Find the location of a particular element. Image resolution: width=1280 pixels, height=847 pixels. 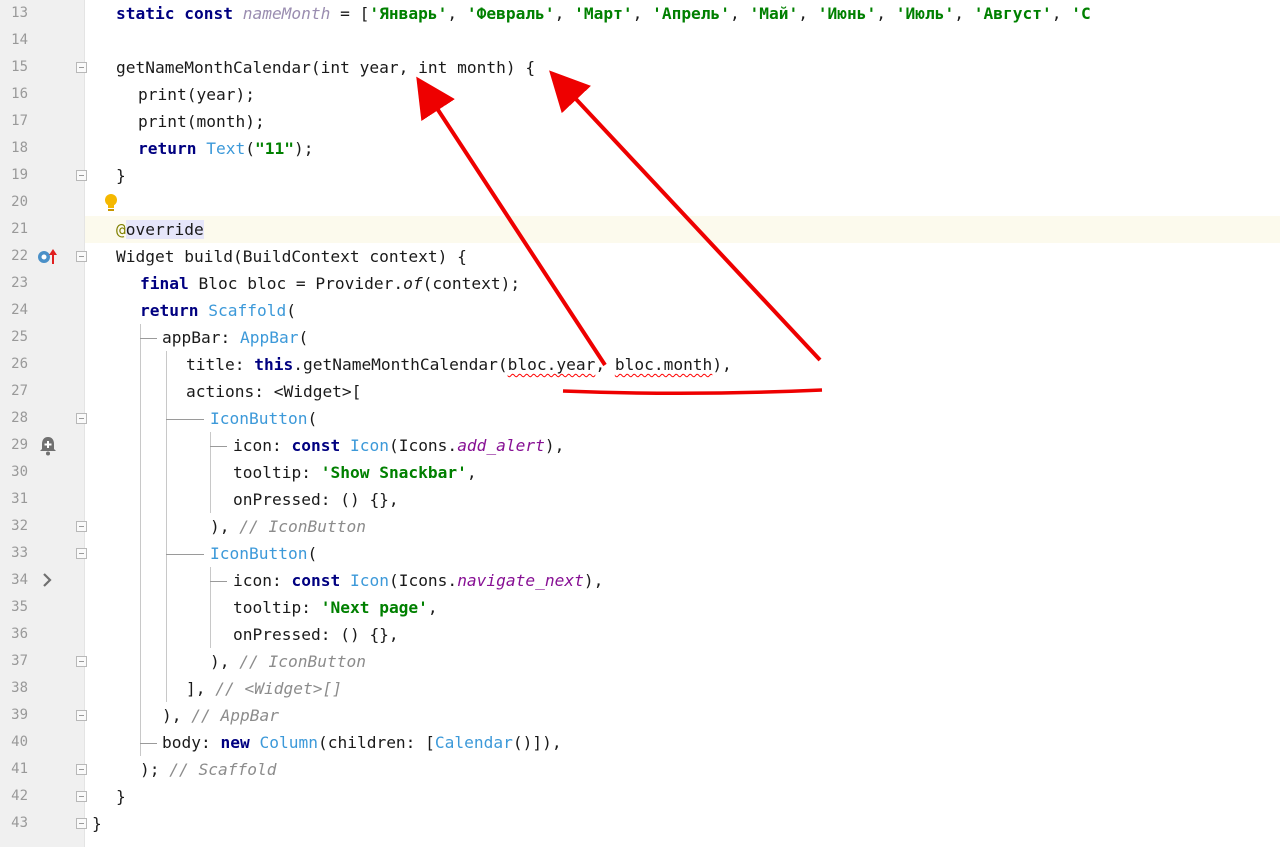

line-number: 22 is located at coordinates (19, 256).